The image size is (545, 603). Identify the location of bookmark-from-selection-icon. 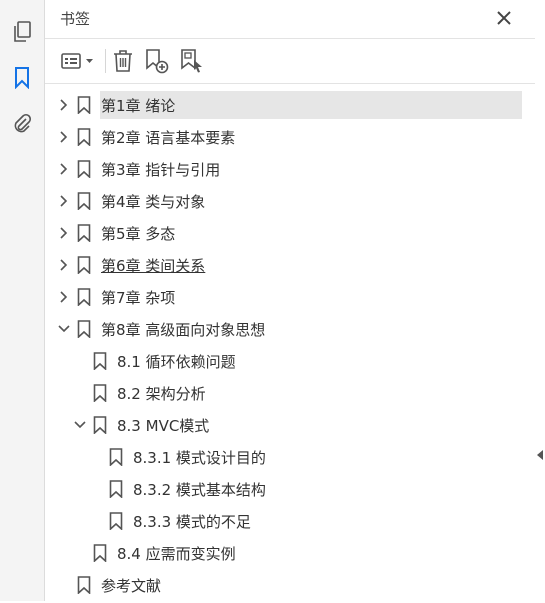
(192, 61).